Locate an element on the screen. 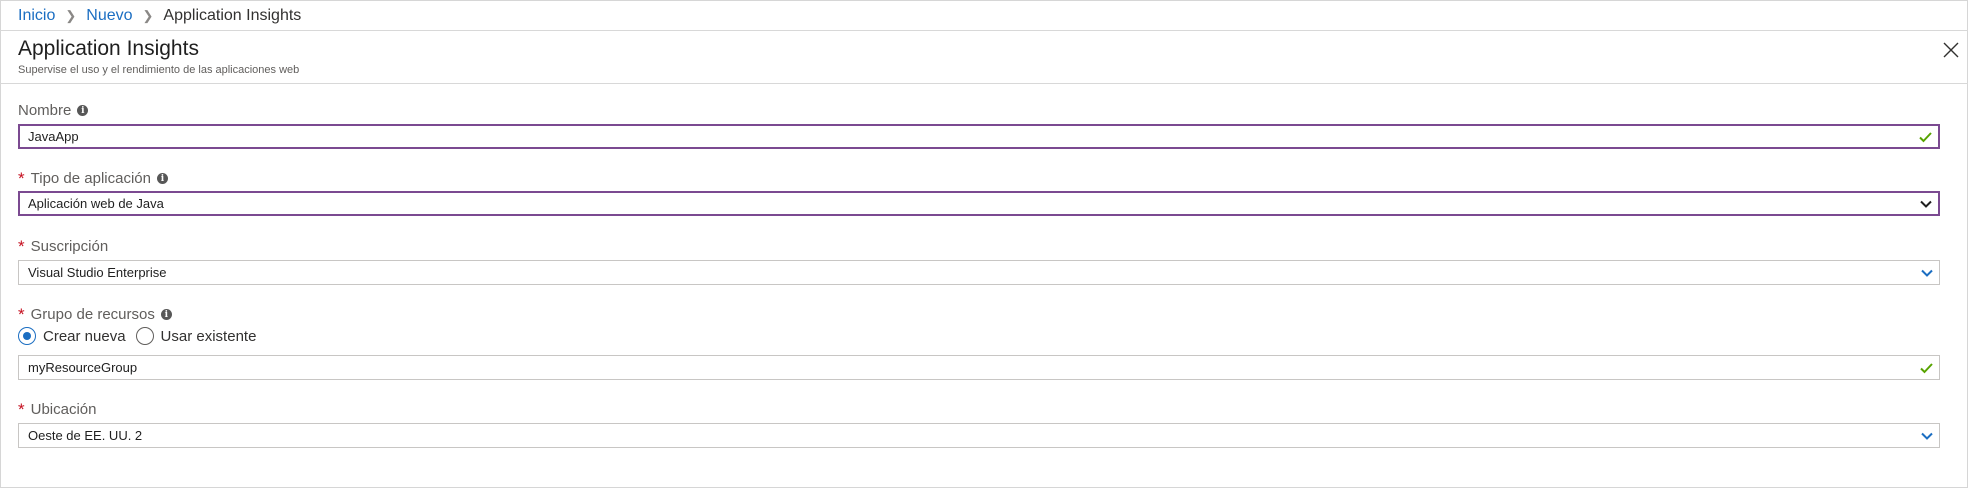 This screenshot has width=1968, height=488. app-type-label: * Tipo de aplicación i is located at coordinates (93, 178).